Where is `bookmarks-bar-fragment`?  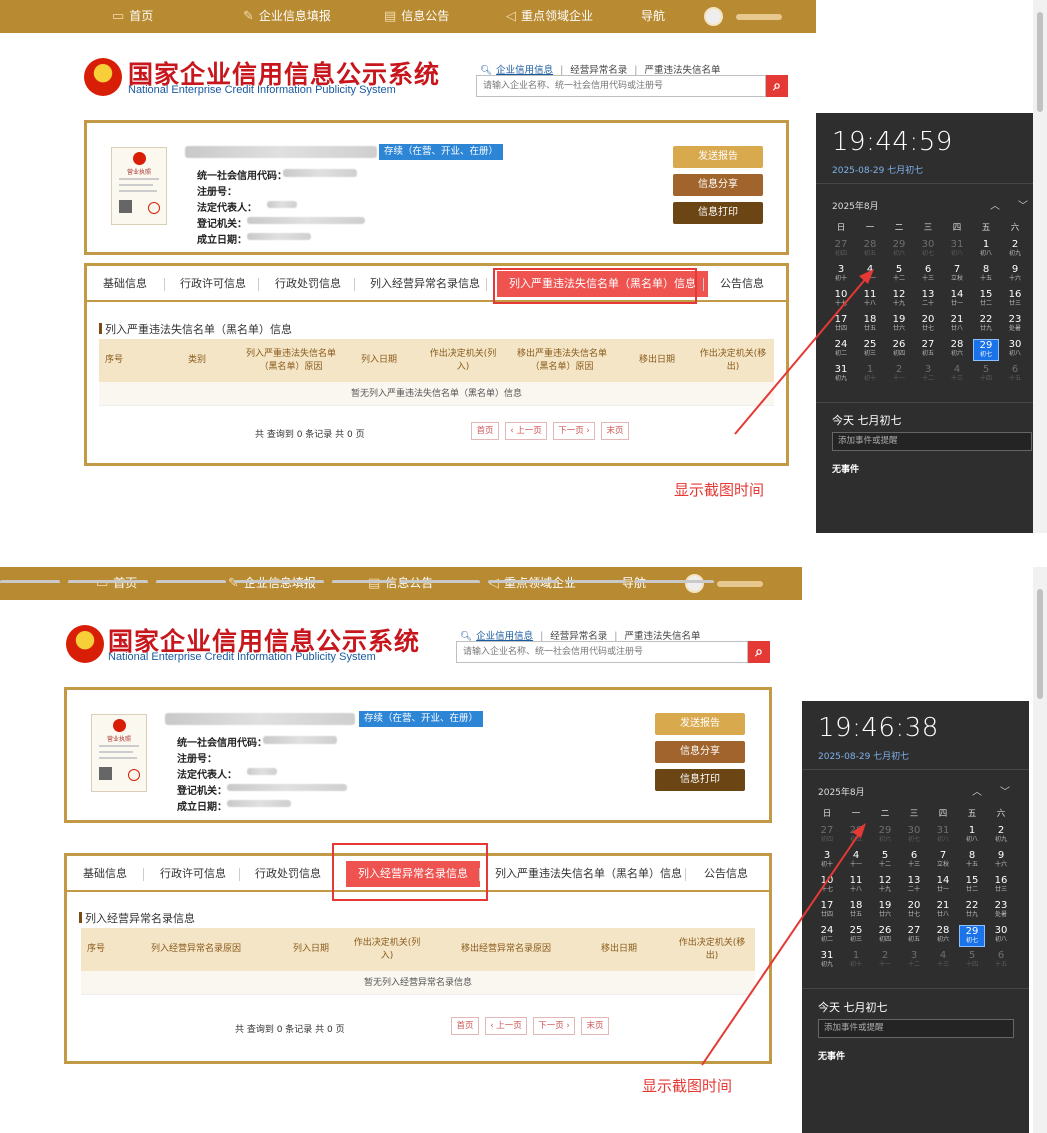
bookmarks-bar-fragment is located at coordinates (523, 576).